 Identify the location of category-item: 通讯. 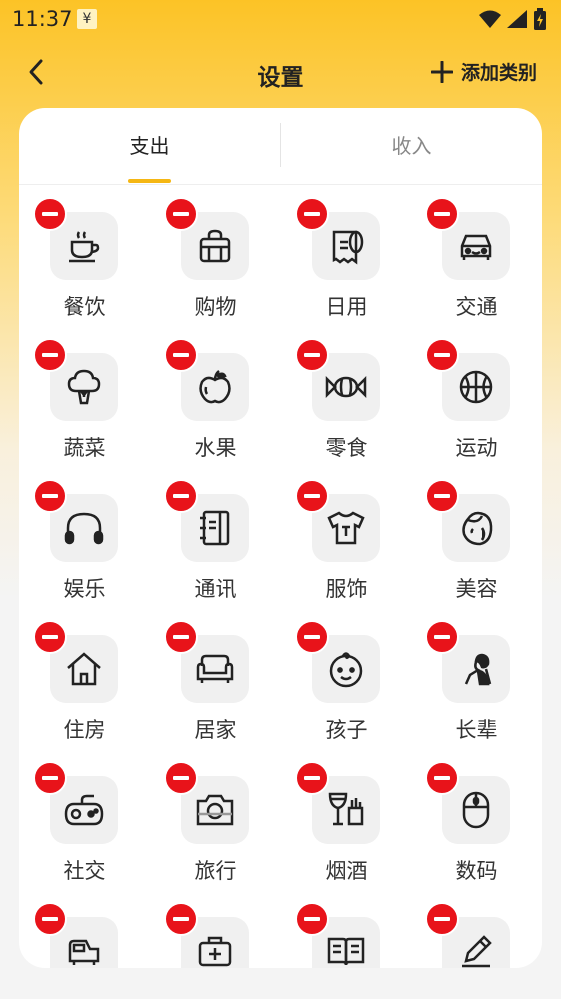
(215, 551).